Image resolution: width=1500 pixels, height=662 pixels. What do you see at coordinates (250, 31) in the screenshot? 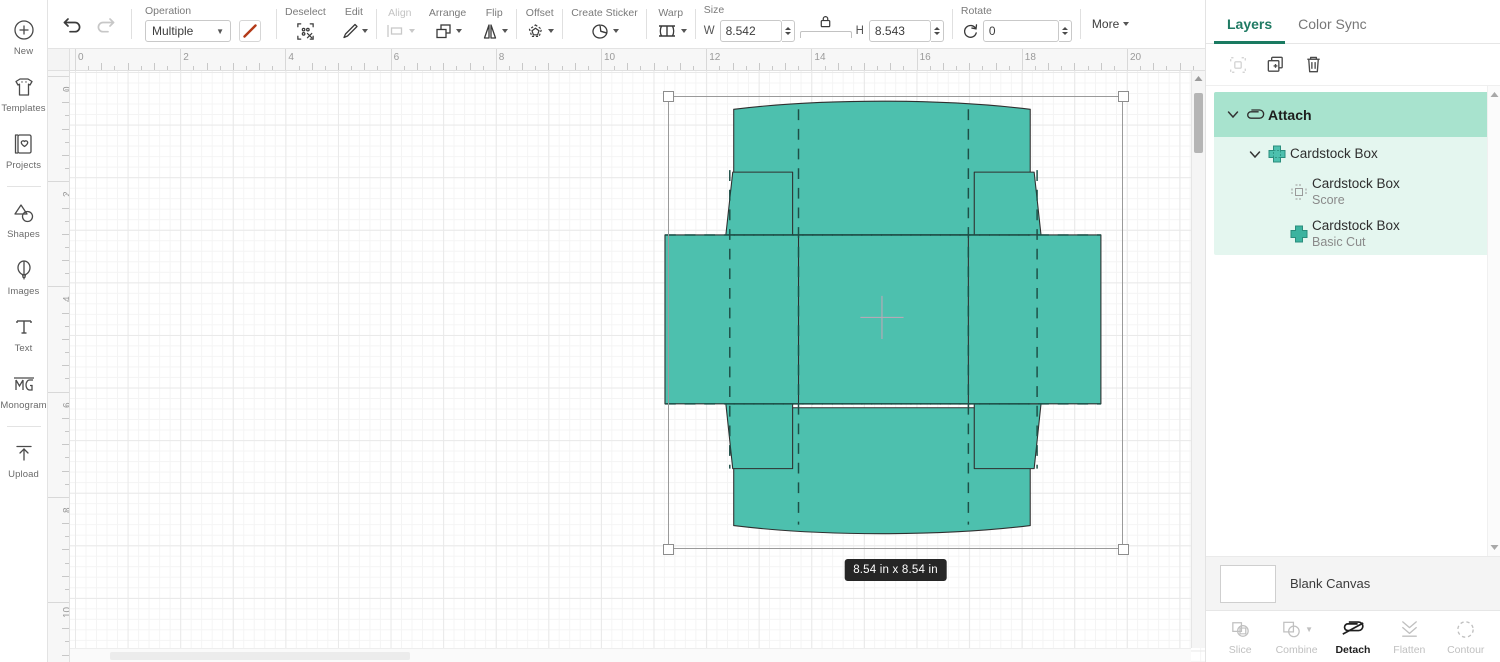
I see `operation-color-swatch` at bounding box center [250, 31].